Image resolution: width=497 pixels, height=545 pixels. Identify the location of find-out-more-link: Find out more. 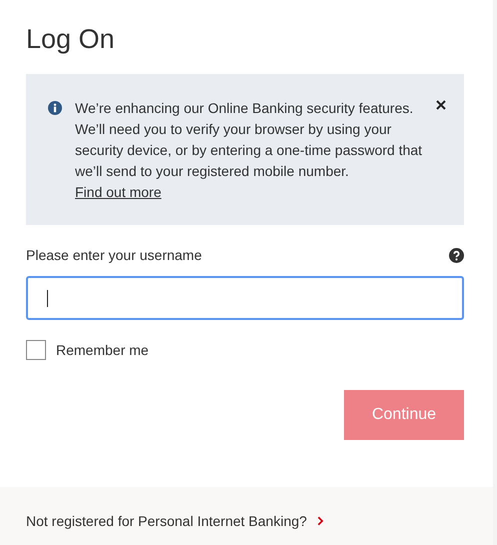
(118, 192).